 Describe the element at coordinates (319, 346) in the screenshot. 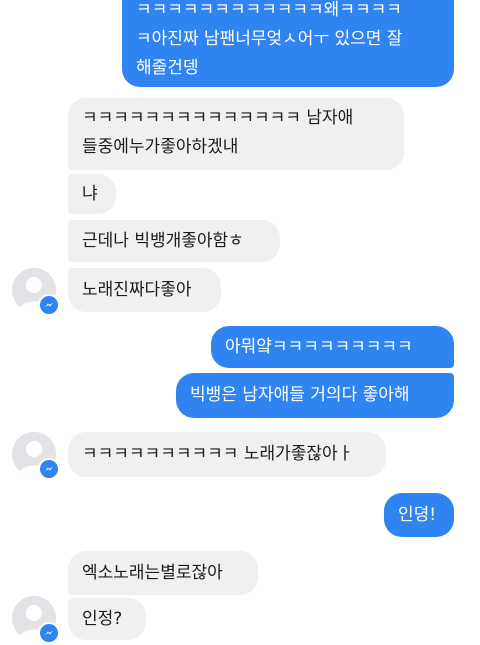

I see `message-text: 아뭐얔ㅋㅋㅋㅋㅋㅋㅋㅋㅋ` at that location.